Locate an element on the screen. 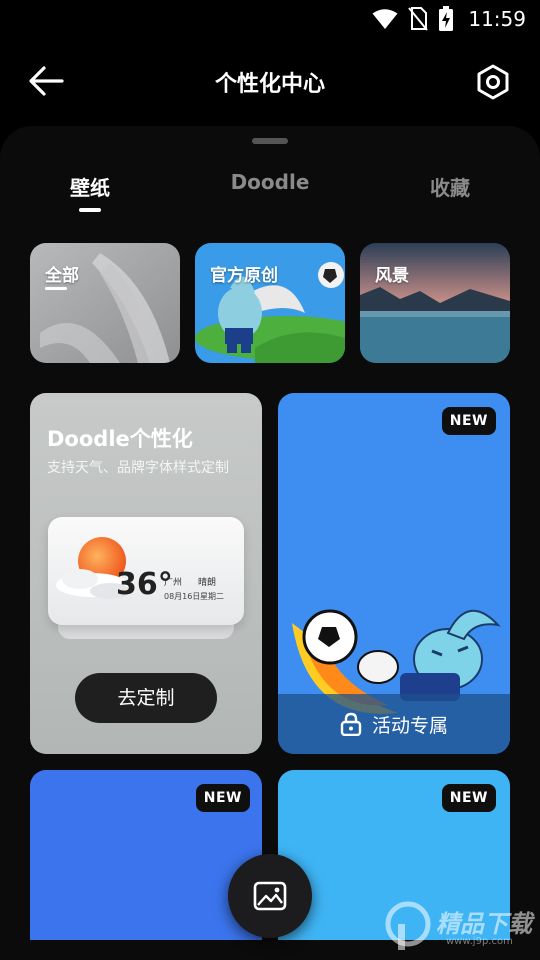  settings-button is located at coordinates (493, 82).